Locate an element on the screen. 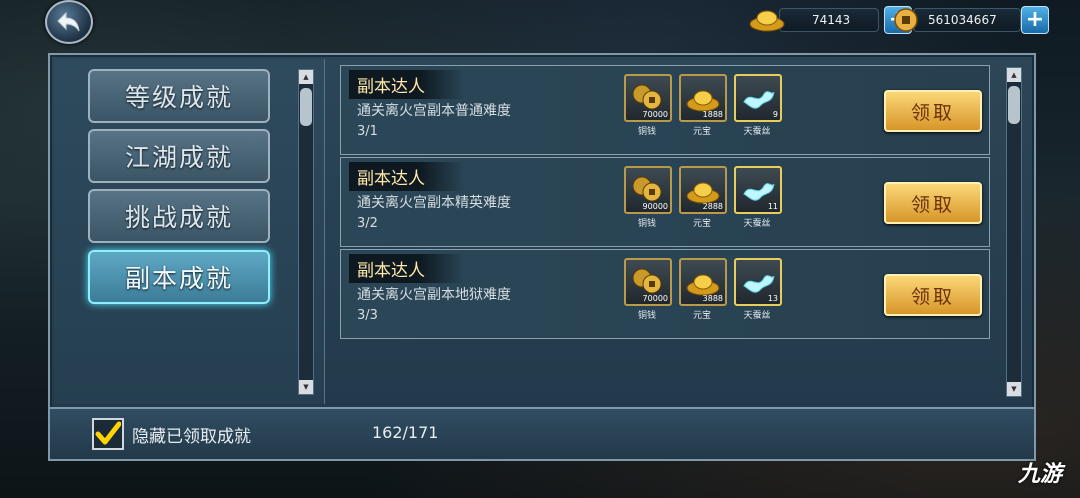 The height and width of the screenshot is (498, 1080). category-challenge-button: 挑战成就 is located at coordinates (179, 216).